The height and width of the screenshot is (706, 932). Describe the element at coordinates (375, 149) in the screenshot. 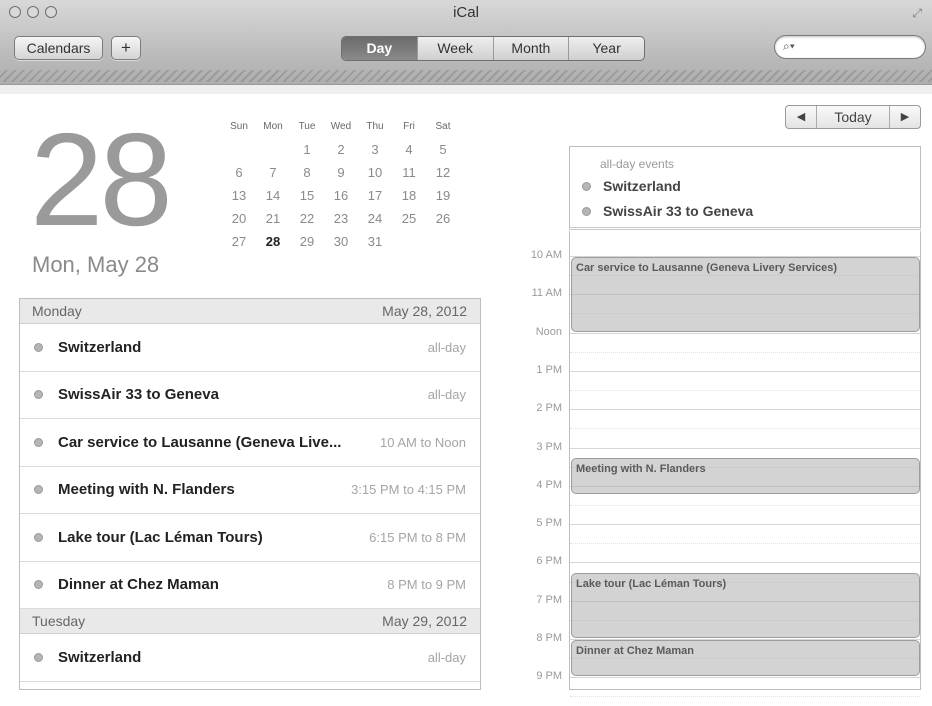

I see `mini-calendar-day: 3` at that location.